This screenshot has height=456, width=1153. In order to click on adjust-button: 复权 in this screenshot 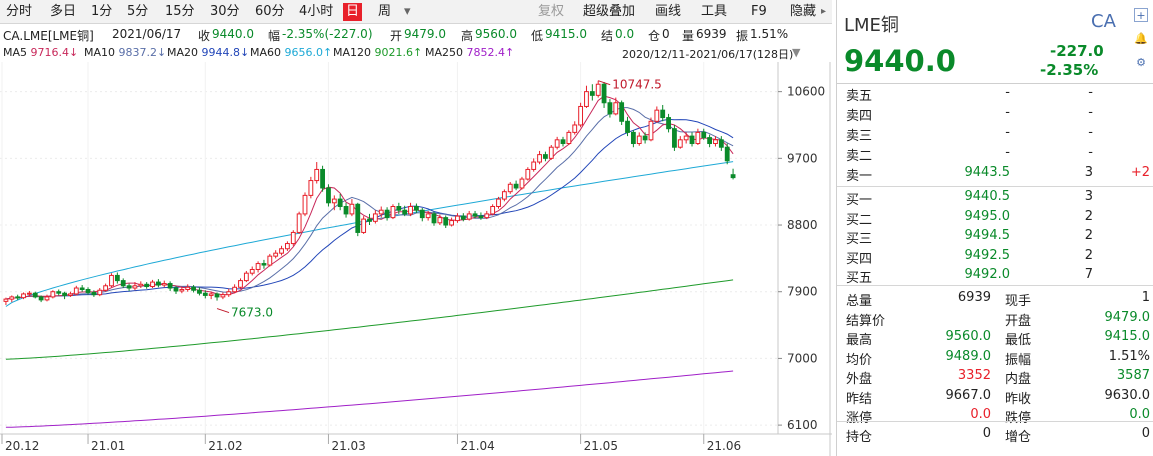, I will do `click(551, 12)`.